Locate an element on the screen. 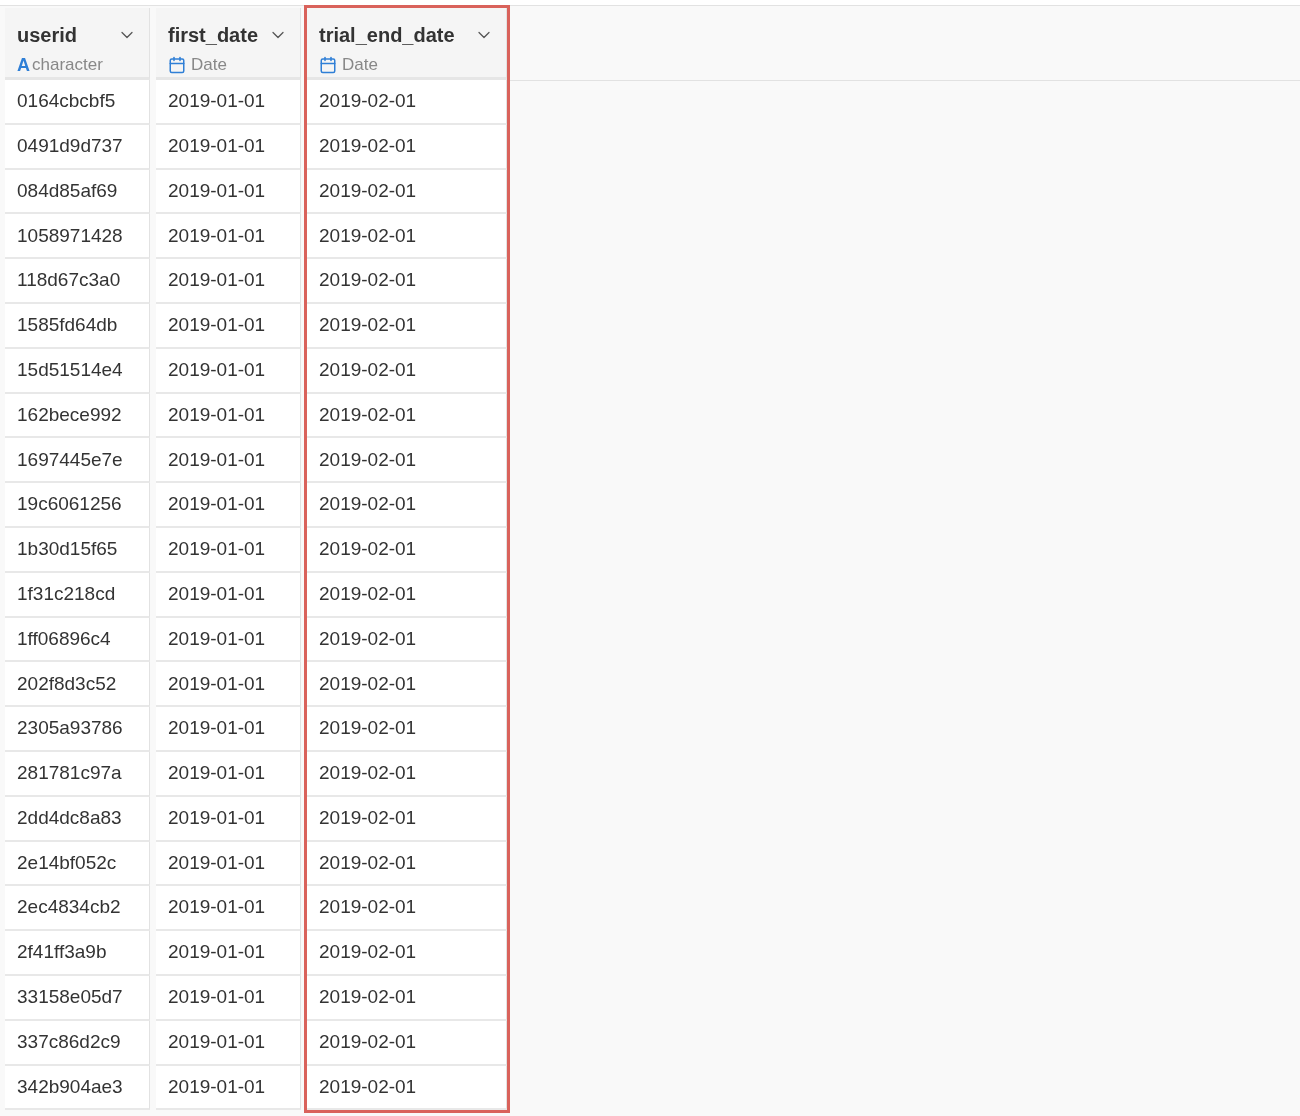 The height and width of the screenshot is (1116, 1300). table-cell: 337c86d2c9 is located at coordinates (77, 1043).